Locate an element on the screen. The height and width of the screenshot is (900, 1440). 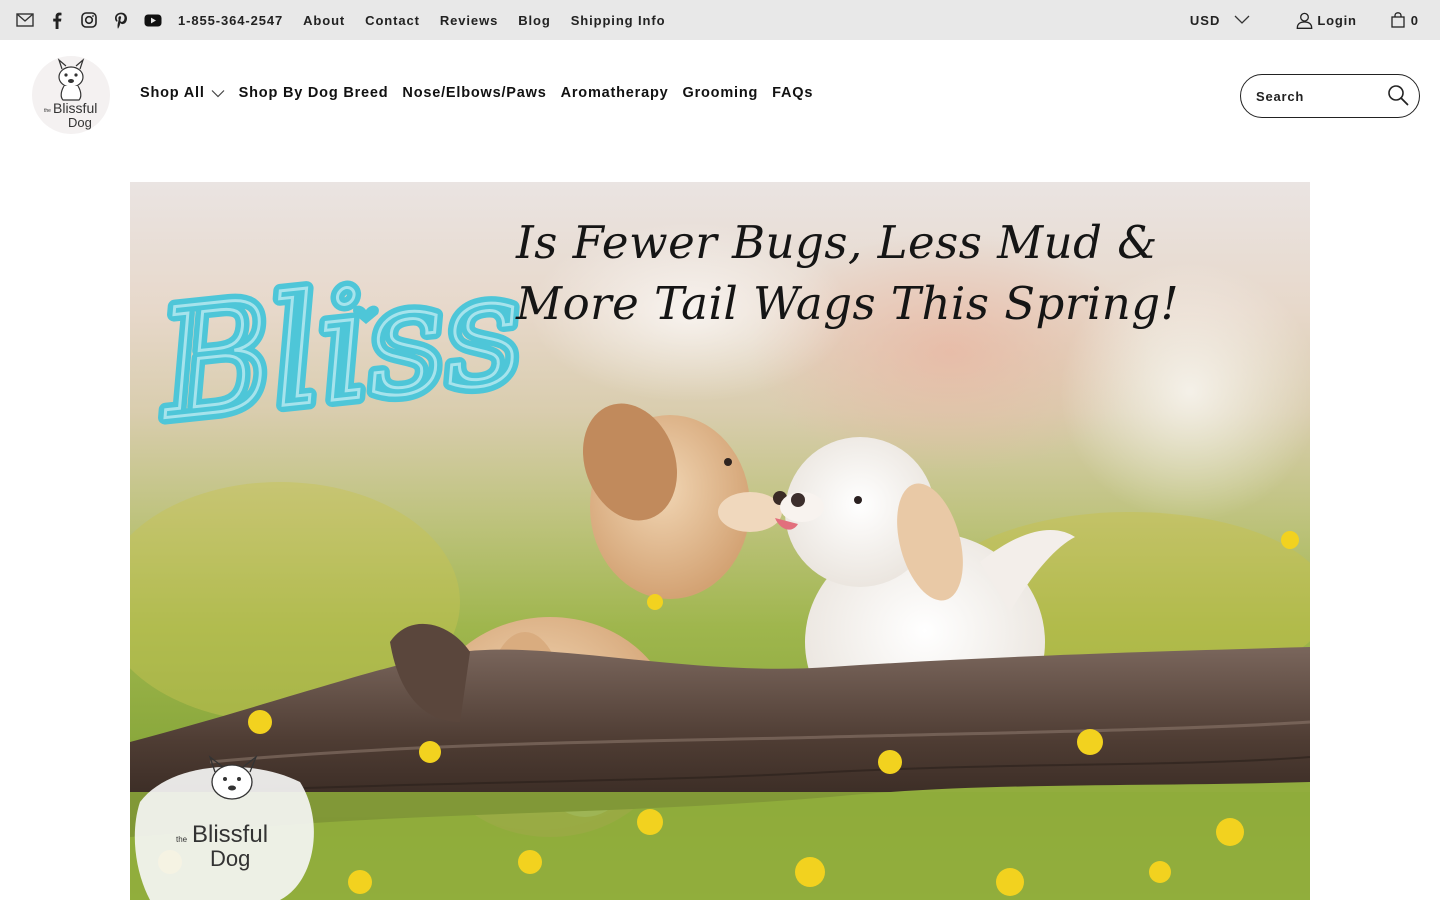
social-links is located at coordinates (94, 20).